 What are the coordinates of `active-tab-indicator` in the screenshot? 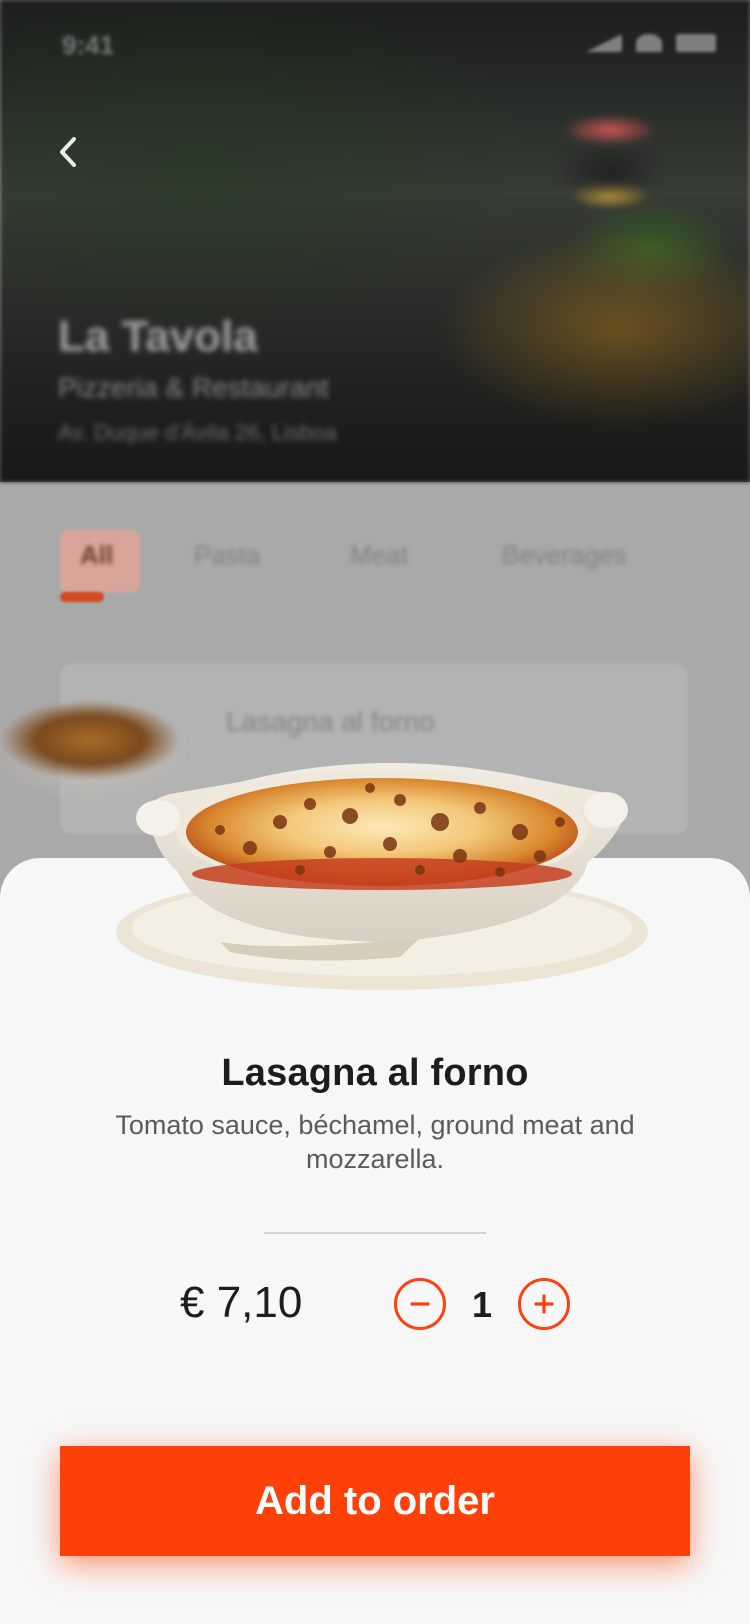 It's located at (82, 597).